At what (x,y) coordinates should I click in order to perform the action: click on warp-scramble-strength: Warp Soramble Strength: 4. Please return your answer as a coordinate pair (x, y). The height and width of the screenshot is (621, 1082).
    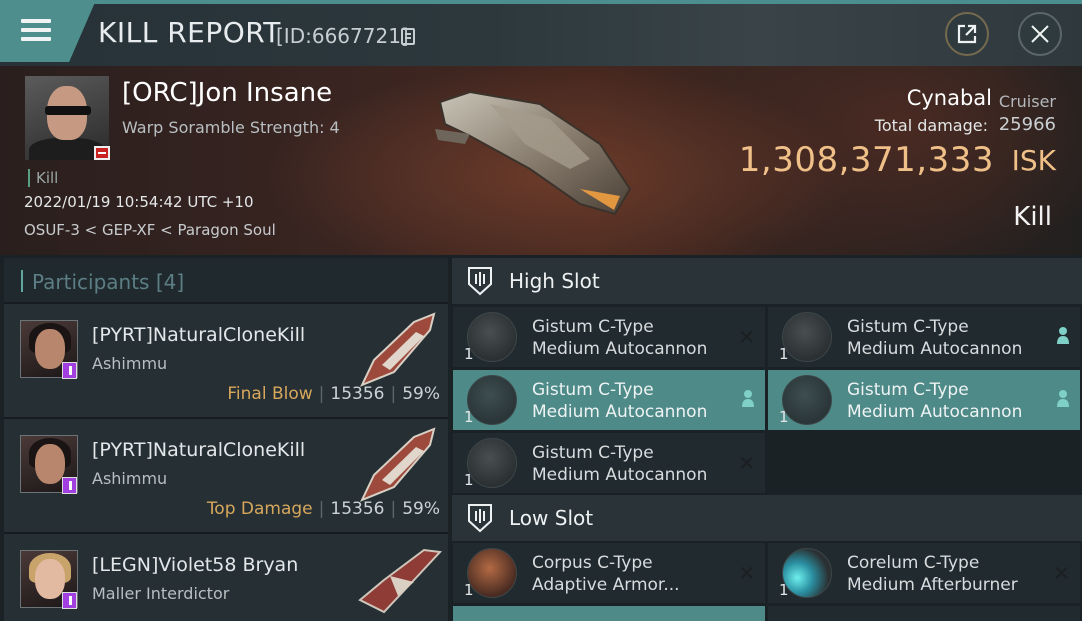
    Looking at the image, I should click on (231, 127).